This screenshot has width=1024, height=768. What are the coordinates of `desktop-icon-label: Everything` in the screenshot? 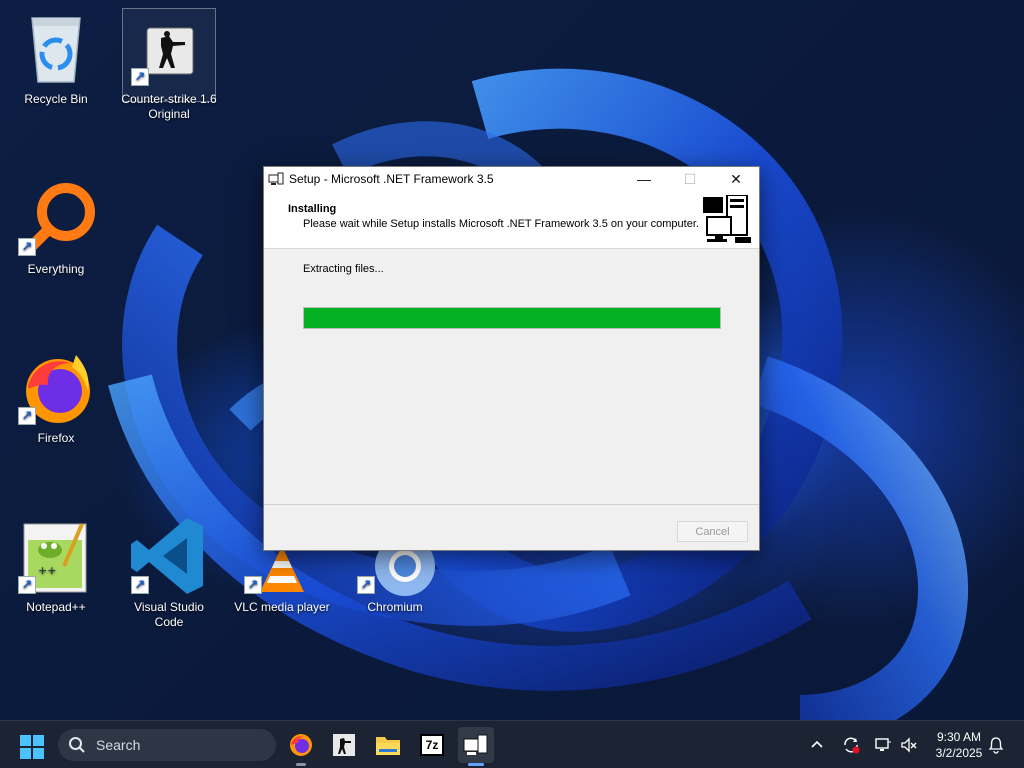 It's located at (56, 269).